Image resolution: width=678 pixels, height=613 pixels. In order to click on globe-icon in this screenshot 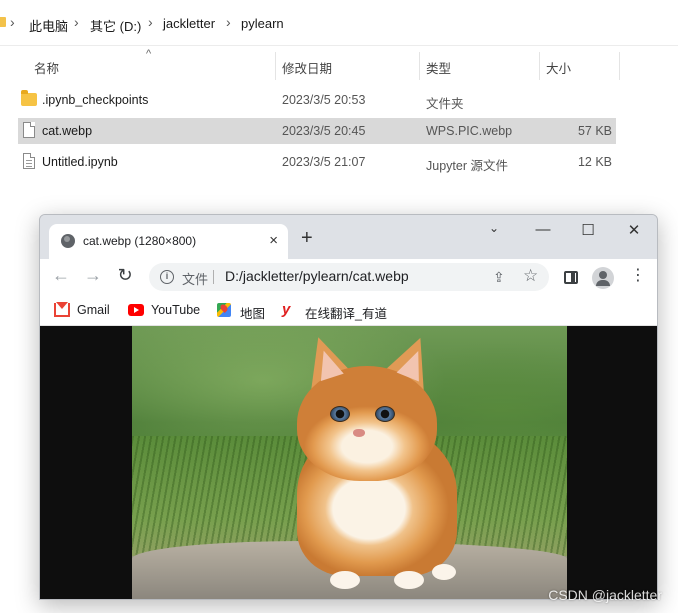, I will do `click(68, 241)`.